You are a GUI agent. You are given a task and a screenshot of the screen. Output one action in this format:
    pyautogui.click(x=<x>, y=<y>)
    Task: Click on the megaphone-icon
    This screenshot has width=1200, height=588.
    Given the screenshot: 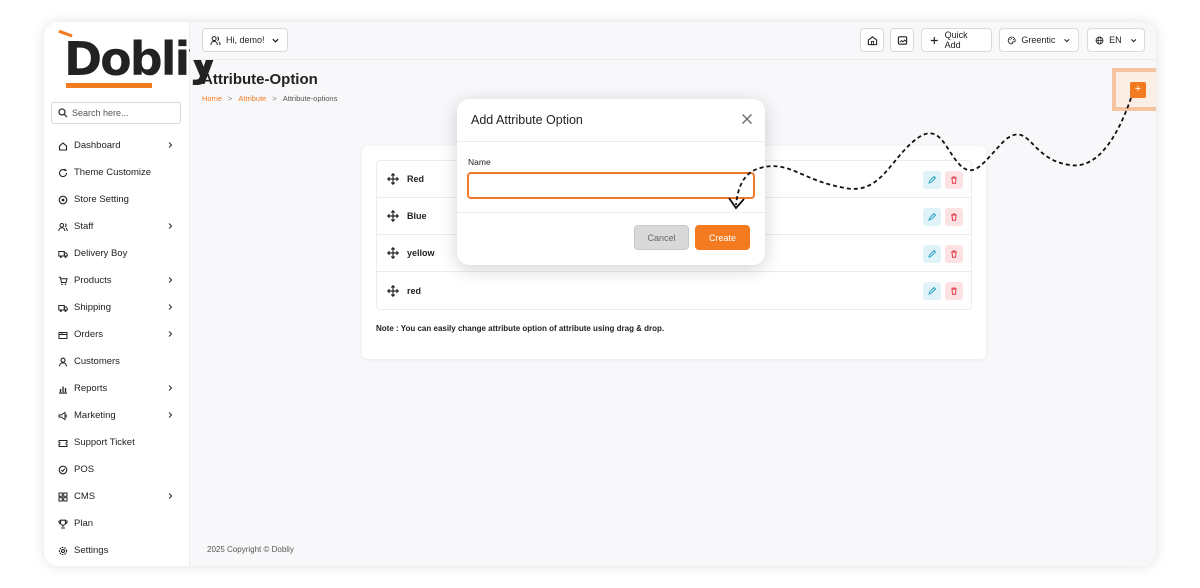 What is the action you would take?
    pyautogui.click(x=63, y=416)
    